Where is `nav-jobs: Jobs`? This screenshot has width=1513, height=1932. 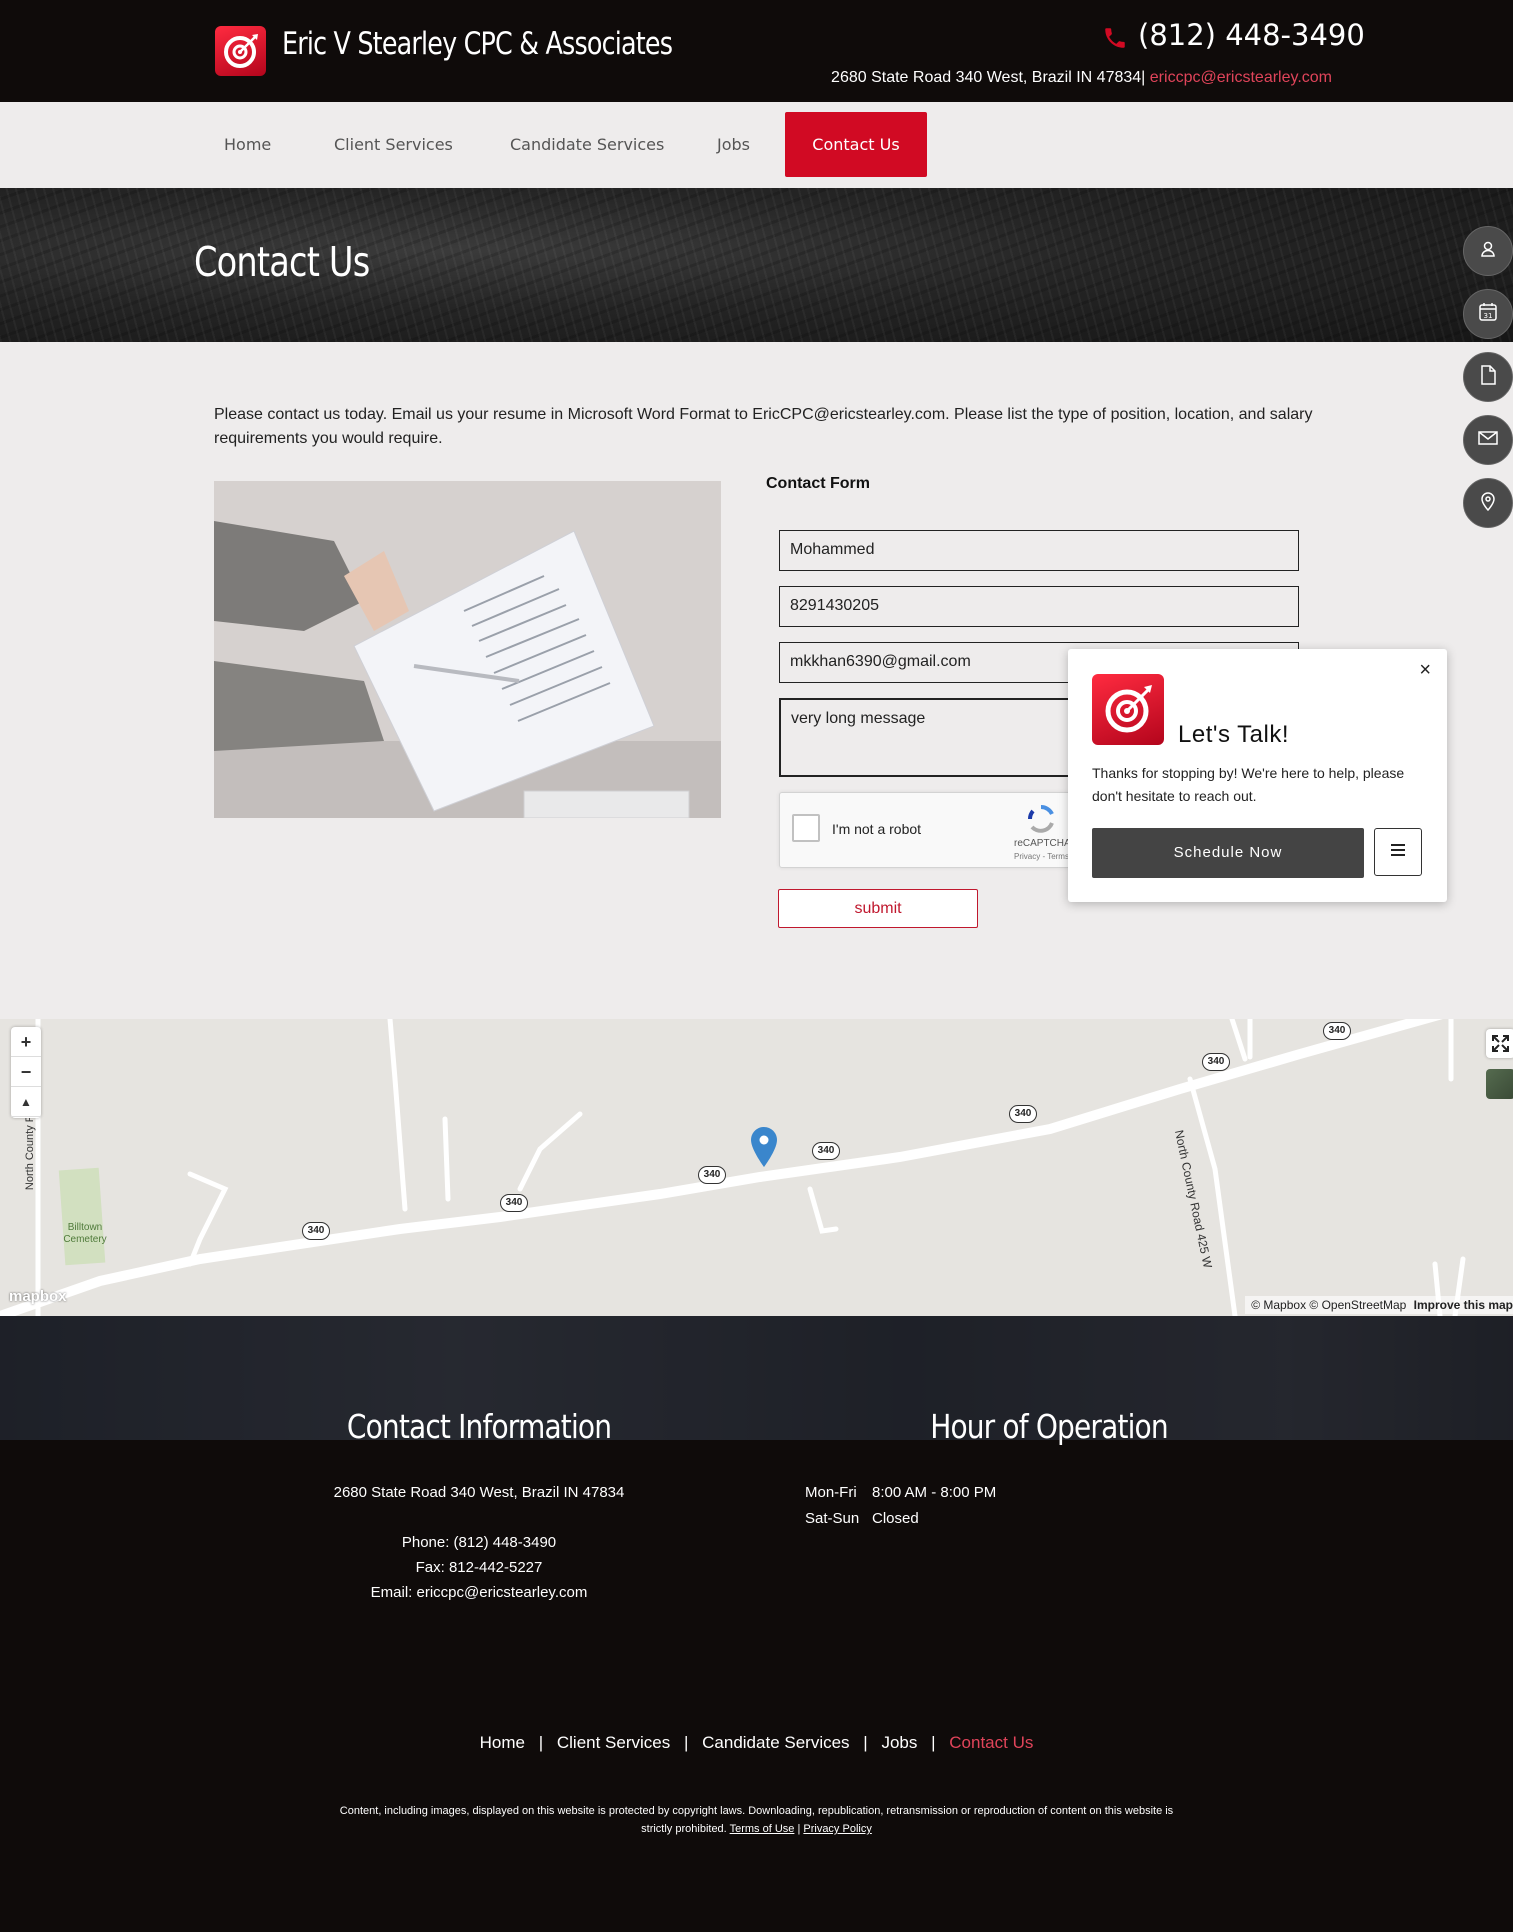
nav-jobs: Jobs is located at coordinates (733, 144).